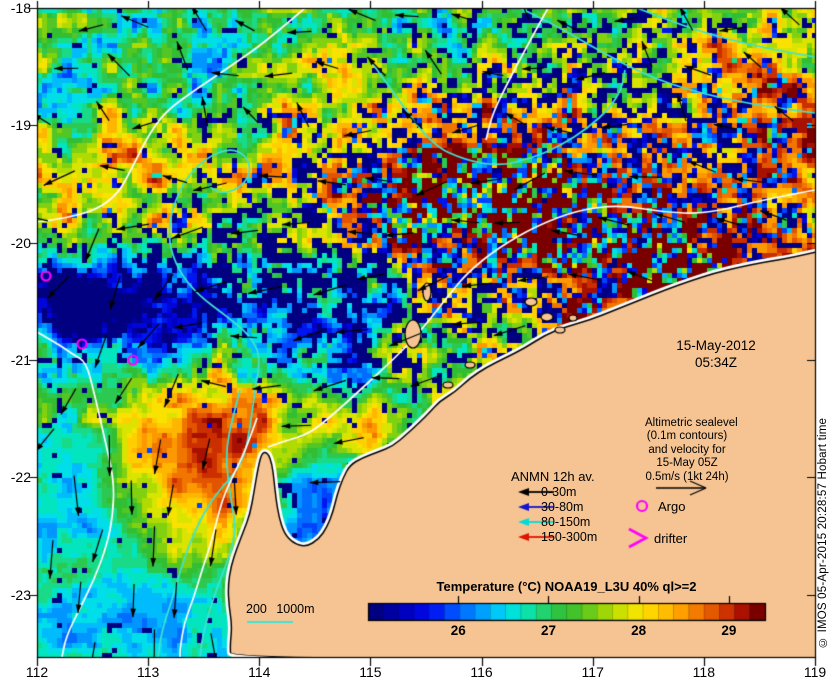  I want to click on colorbar-title: Temperature (°C) NOAA19_L3U 40% ql>=2, so click(566, 586).